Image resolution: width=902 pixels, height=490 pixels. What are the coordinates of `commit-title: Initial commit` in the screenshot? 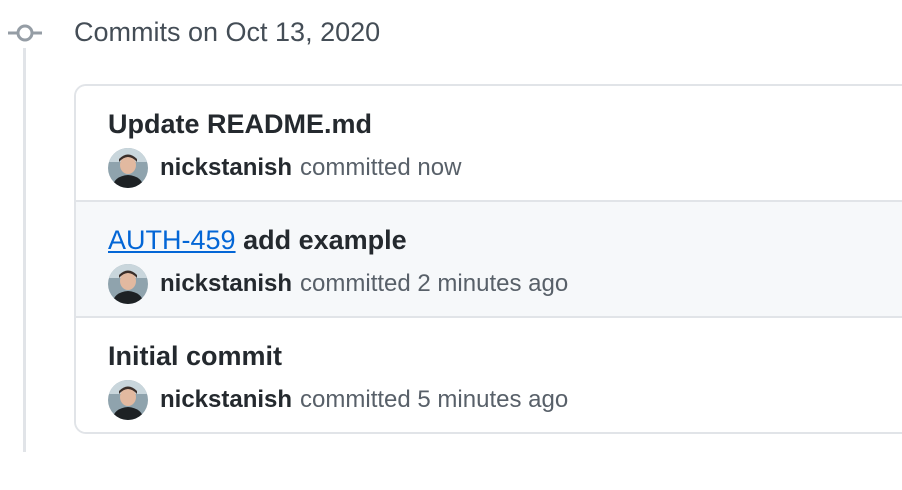 It's located at (195, 356).